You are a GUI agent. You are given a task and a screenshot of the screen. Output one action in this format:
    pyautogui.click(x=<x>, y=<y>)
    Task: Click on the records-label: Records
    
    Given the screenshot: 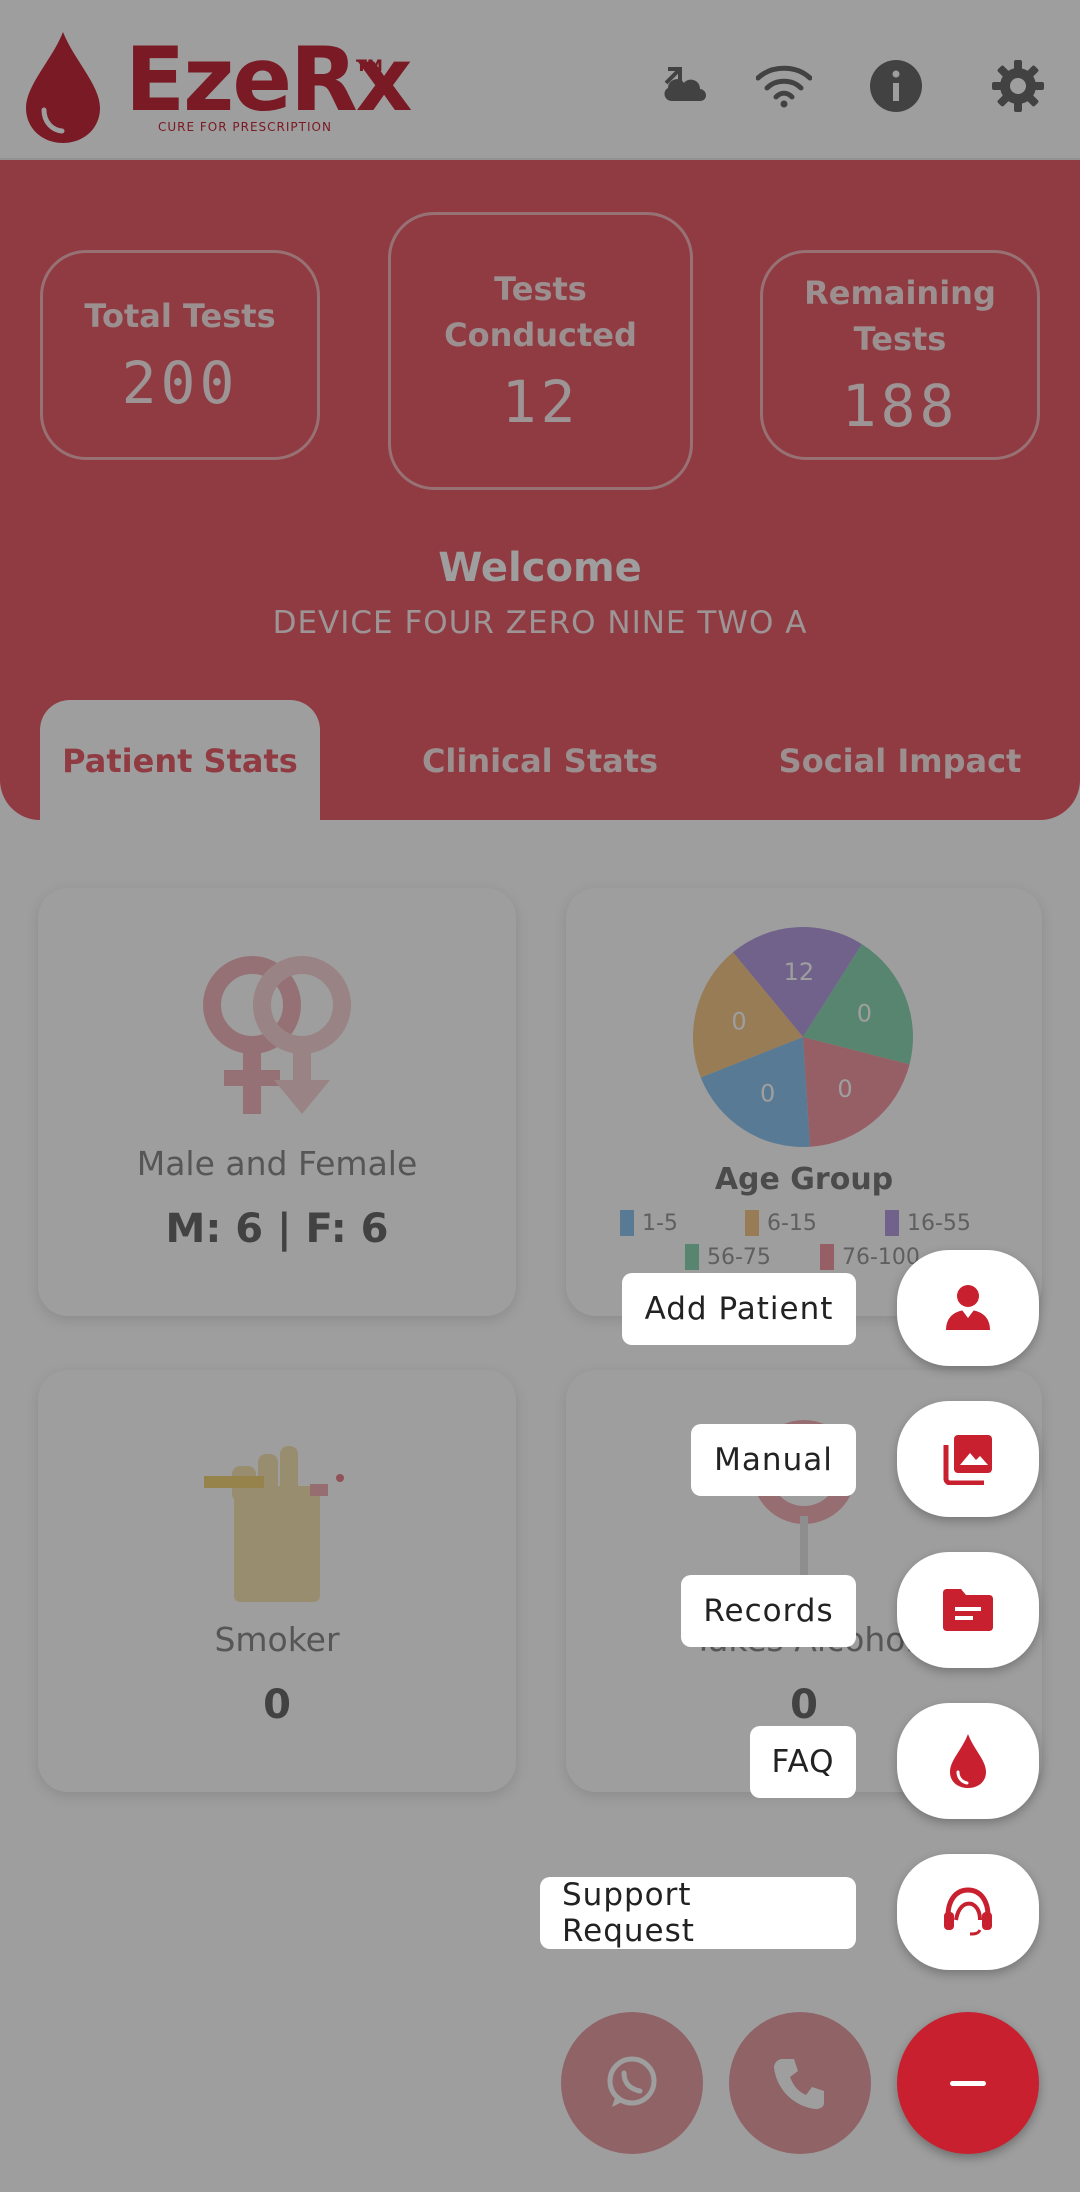 What is the action you would take?
    pyautogui.click(x=768, y=1611)
    